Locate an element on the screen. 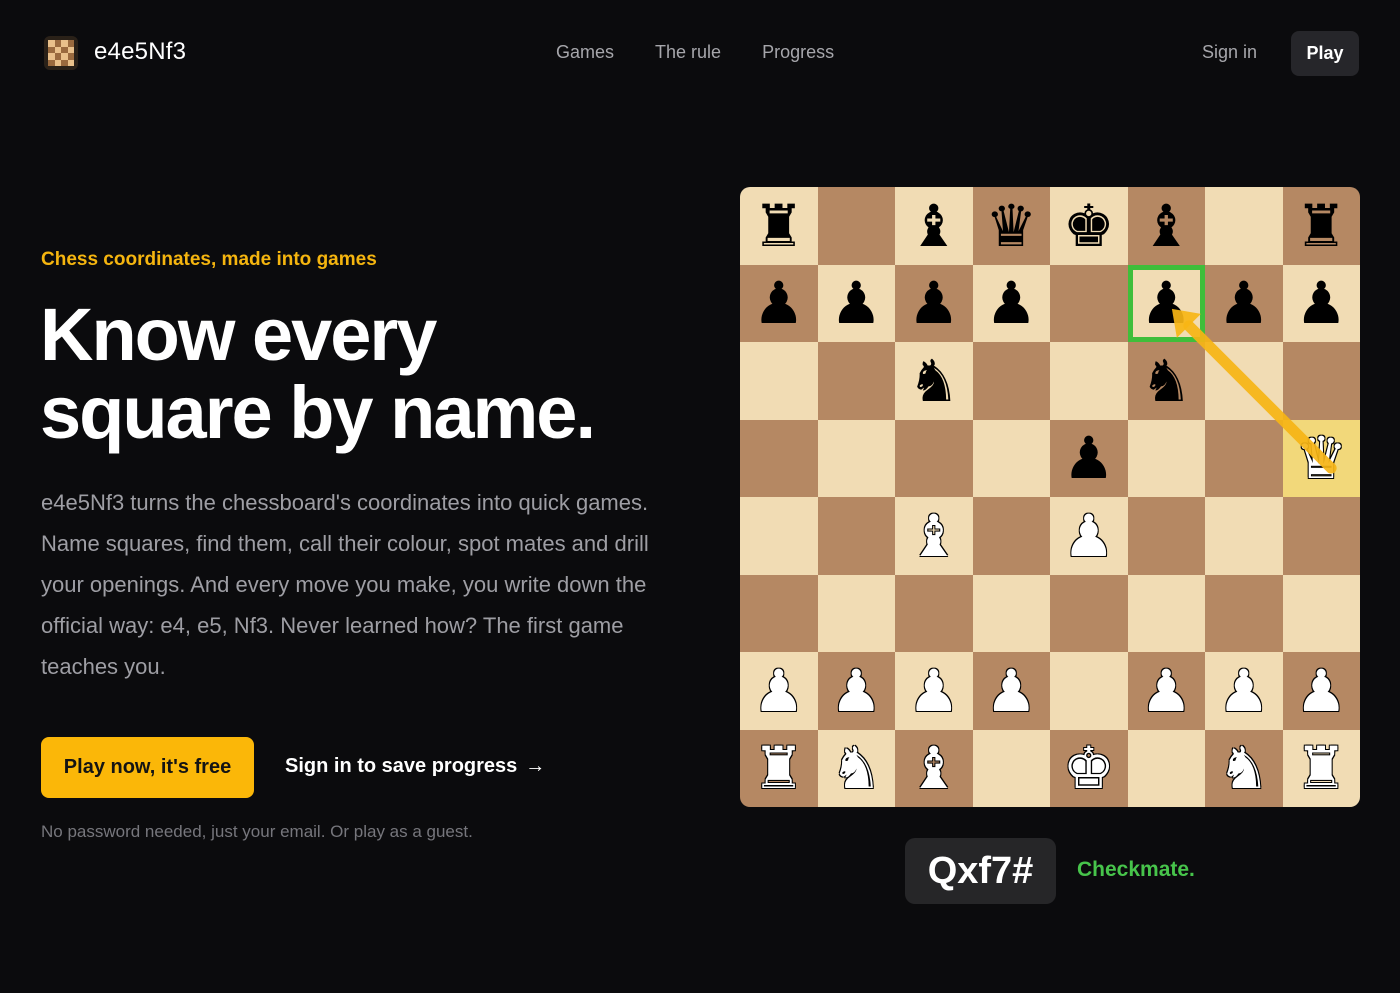 Image resolution: width=1400 pixels, height=993 pixels. square-a3 is located at coordinates (779, 613).